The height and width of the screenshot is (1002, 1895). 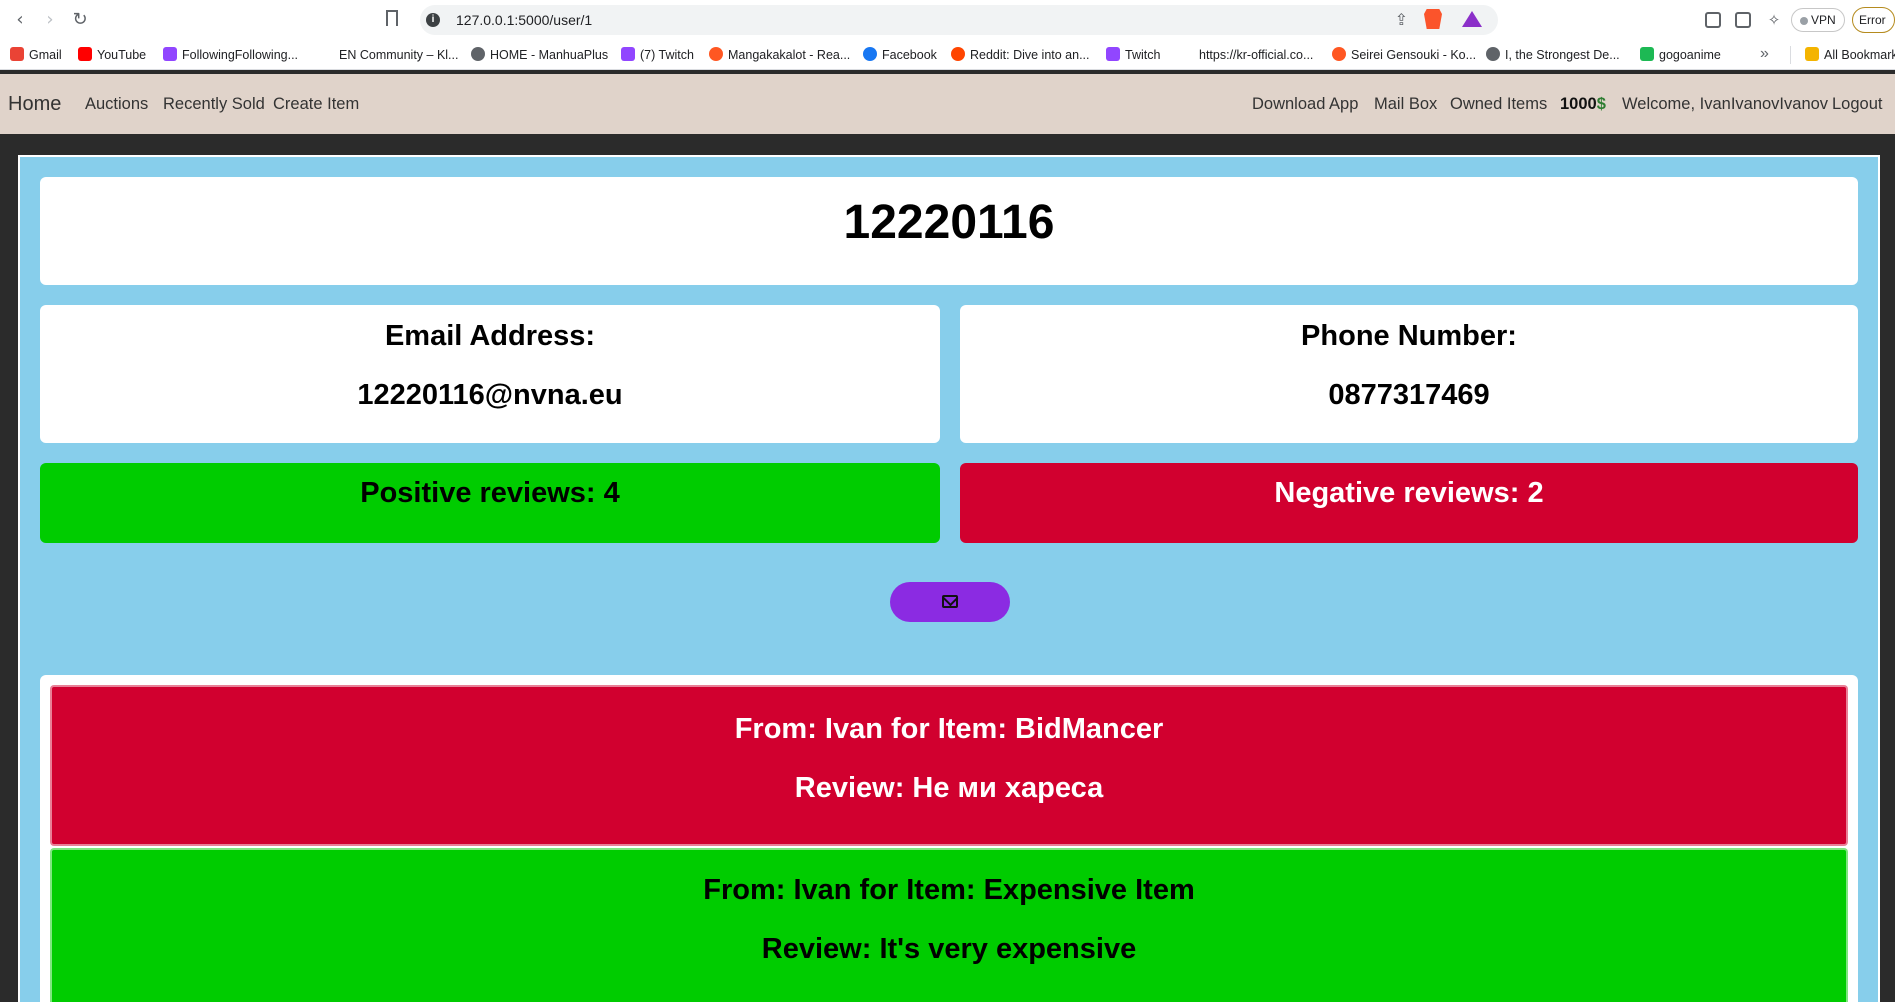 I want to click on mail-edit-icon, so click(x=950, y=601).